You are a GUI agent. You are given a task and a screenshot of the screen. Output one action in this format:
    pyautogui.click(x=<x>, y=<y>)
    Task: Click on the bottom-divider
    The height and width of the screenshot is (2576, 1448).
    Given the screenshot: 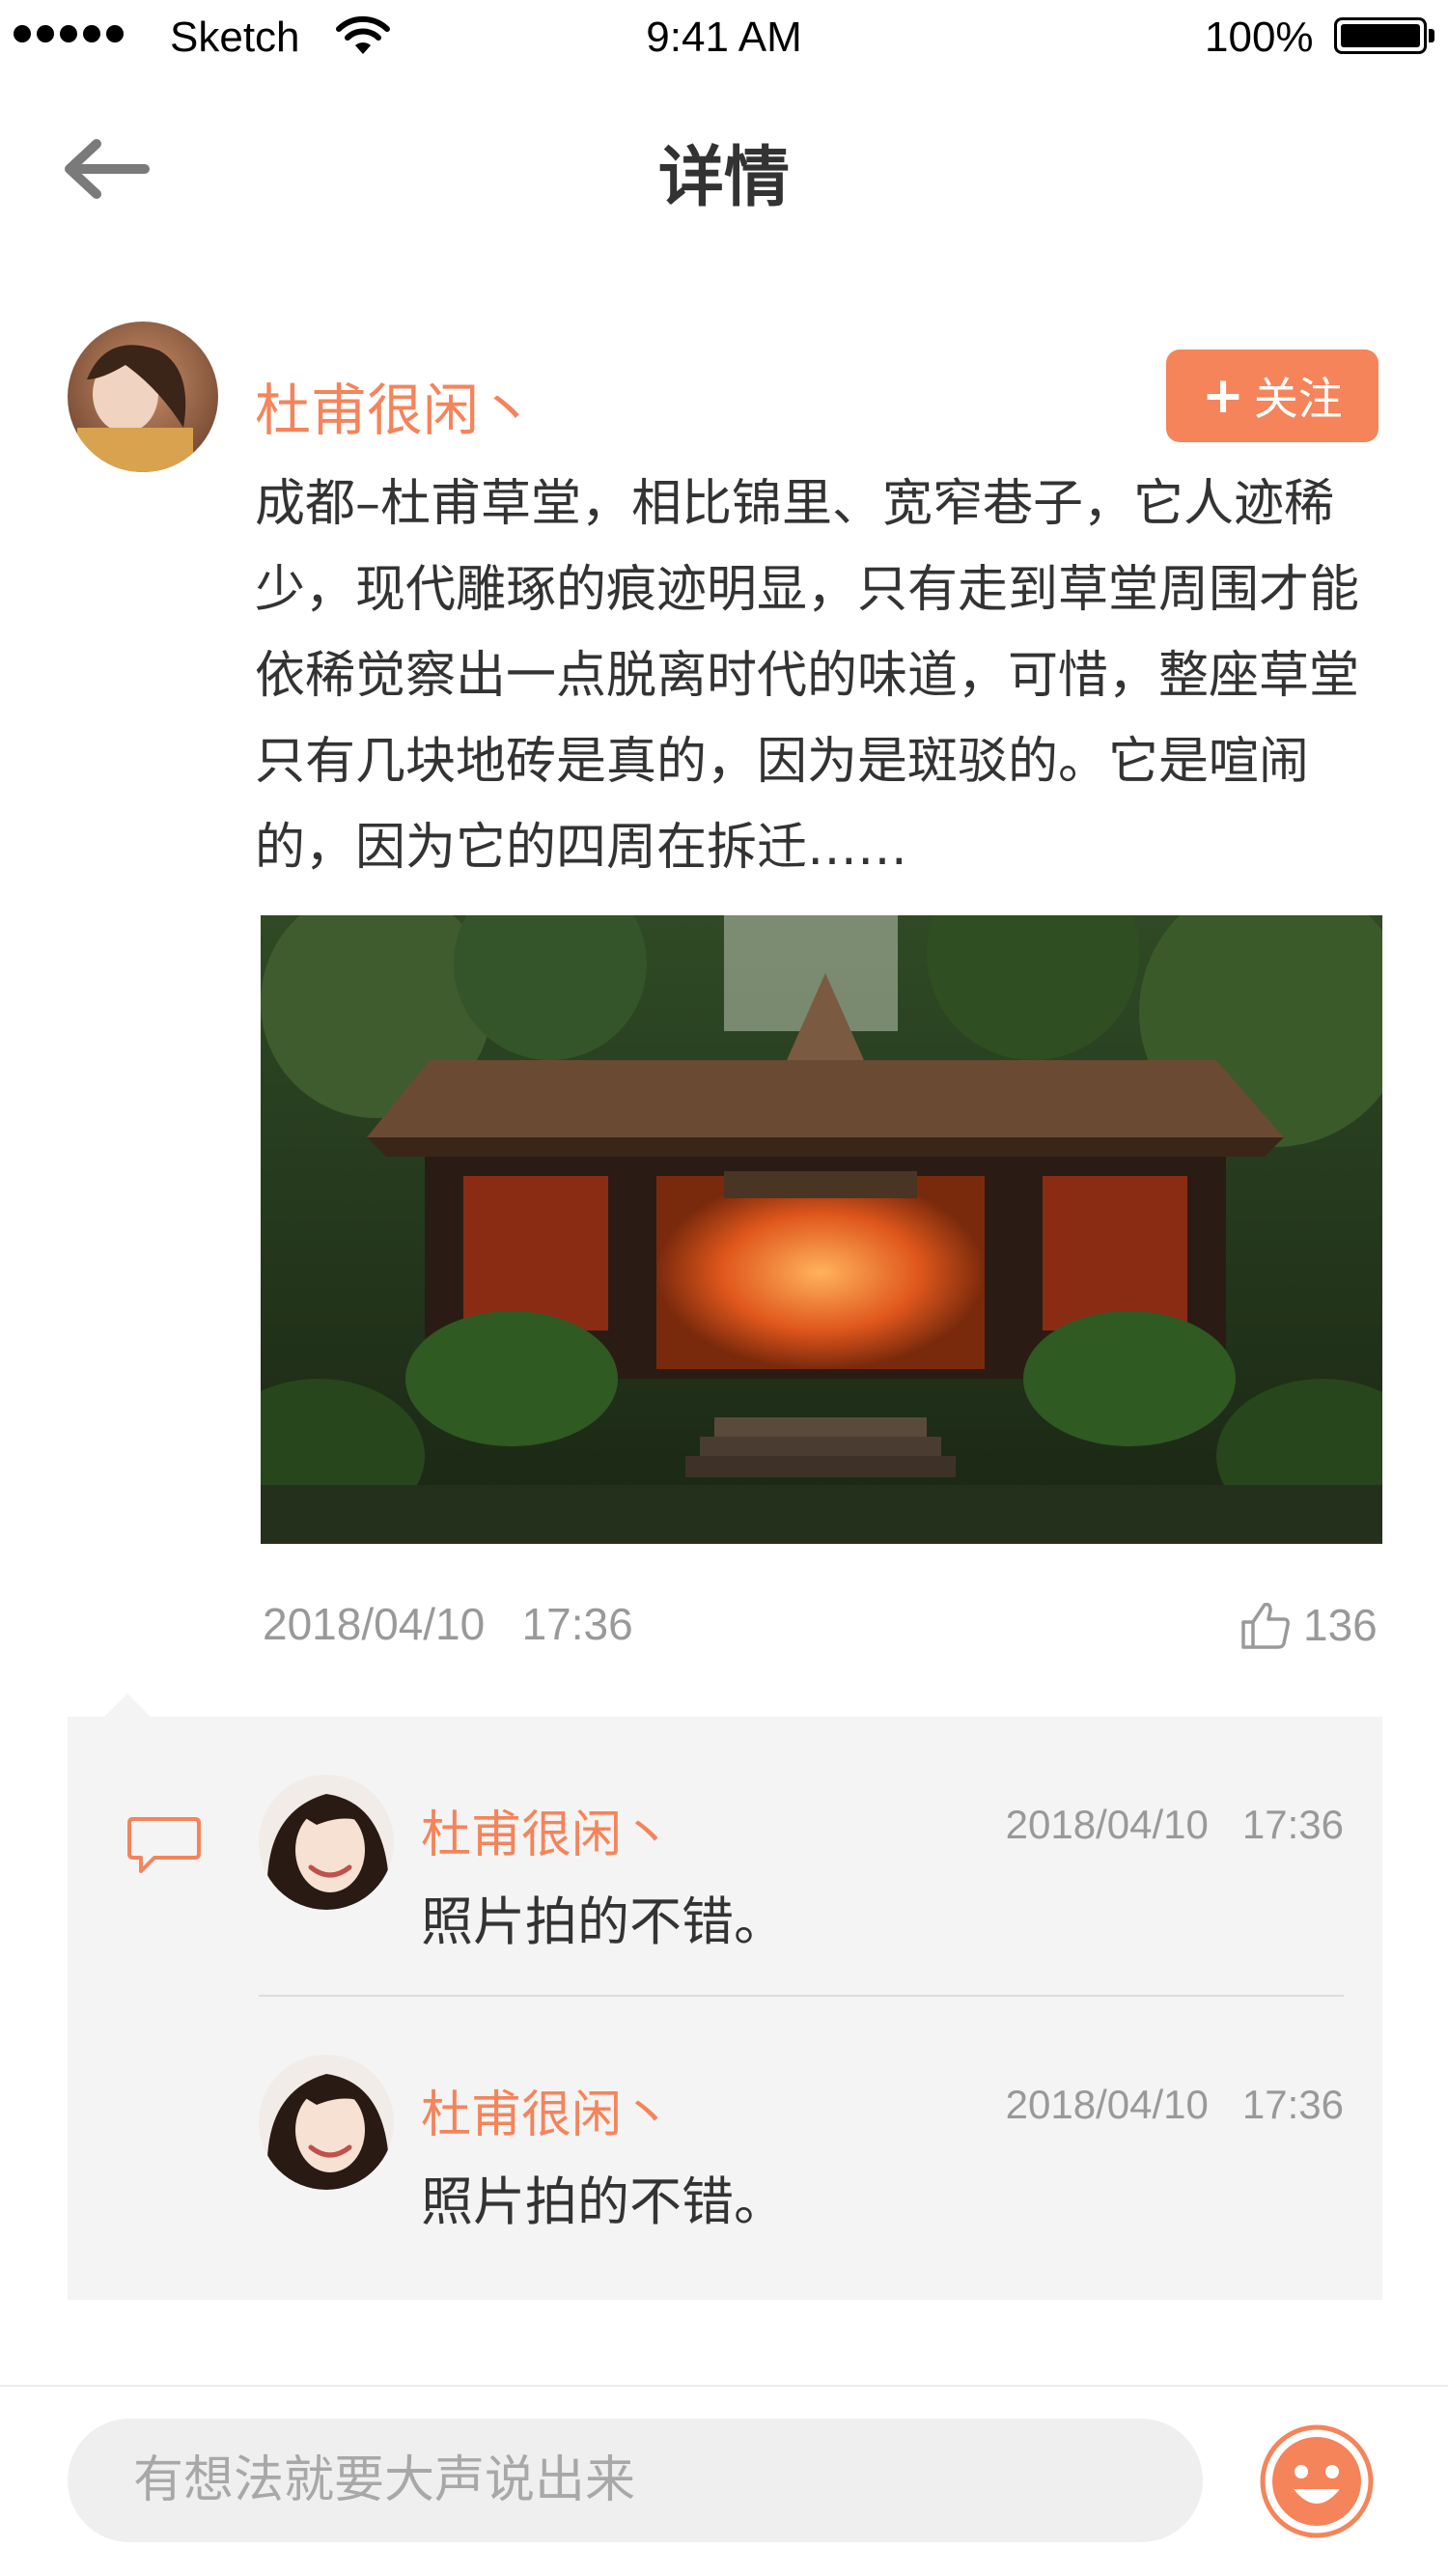 What is the action you would take?
    pyautogui.click(x=724, y=2386)
    